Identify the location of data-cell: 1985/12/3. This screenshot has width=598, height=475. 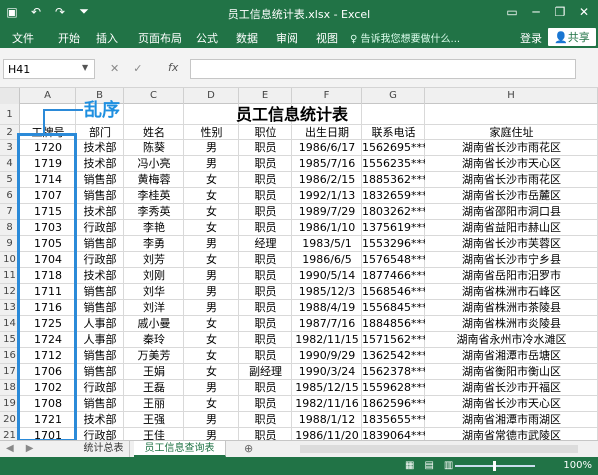
(327, 292).